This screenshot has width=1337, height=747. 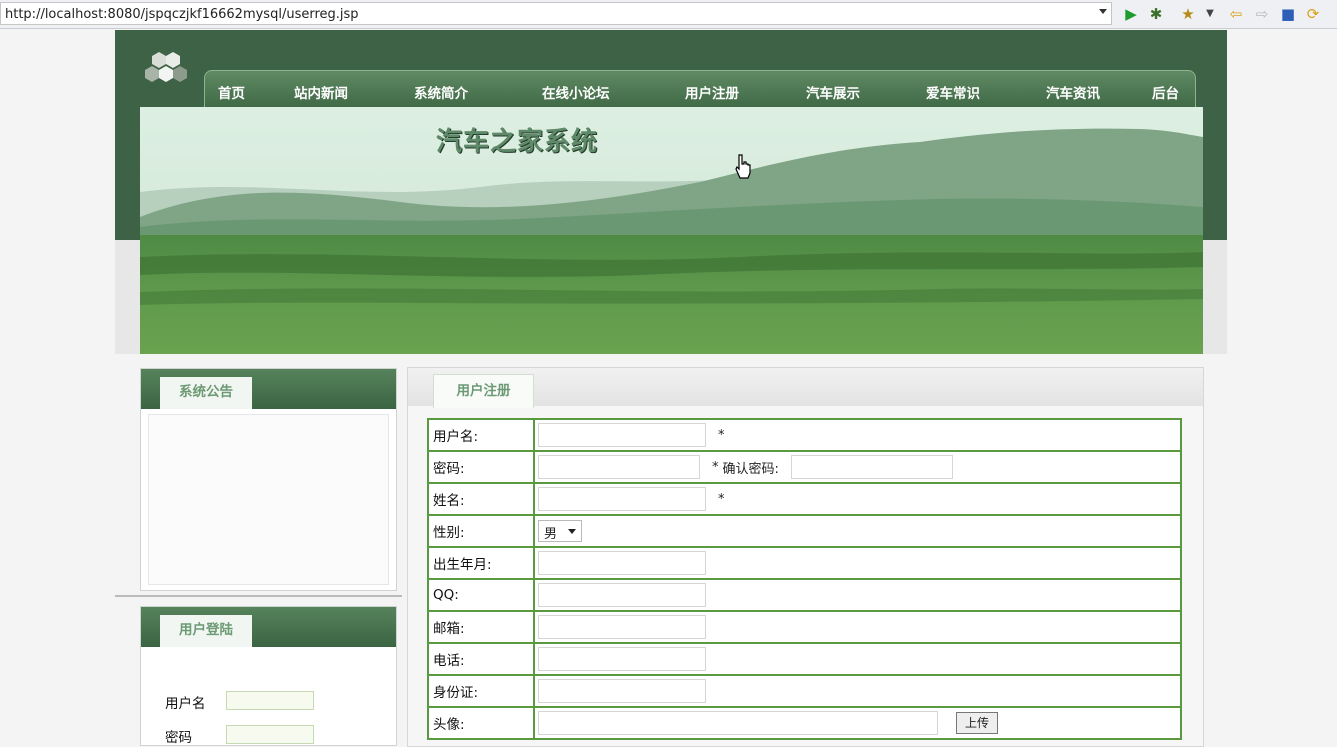 I want to click on notice-panel: 系统公告, so click(x=268, y=479).